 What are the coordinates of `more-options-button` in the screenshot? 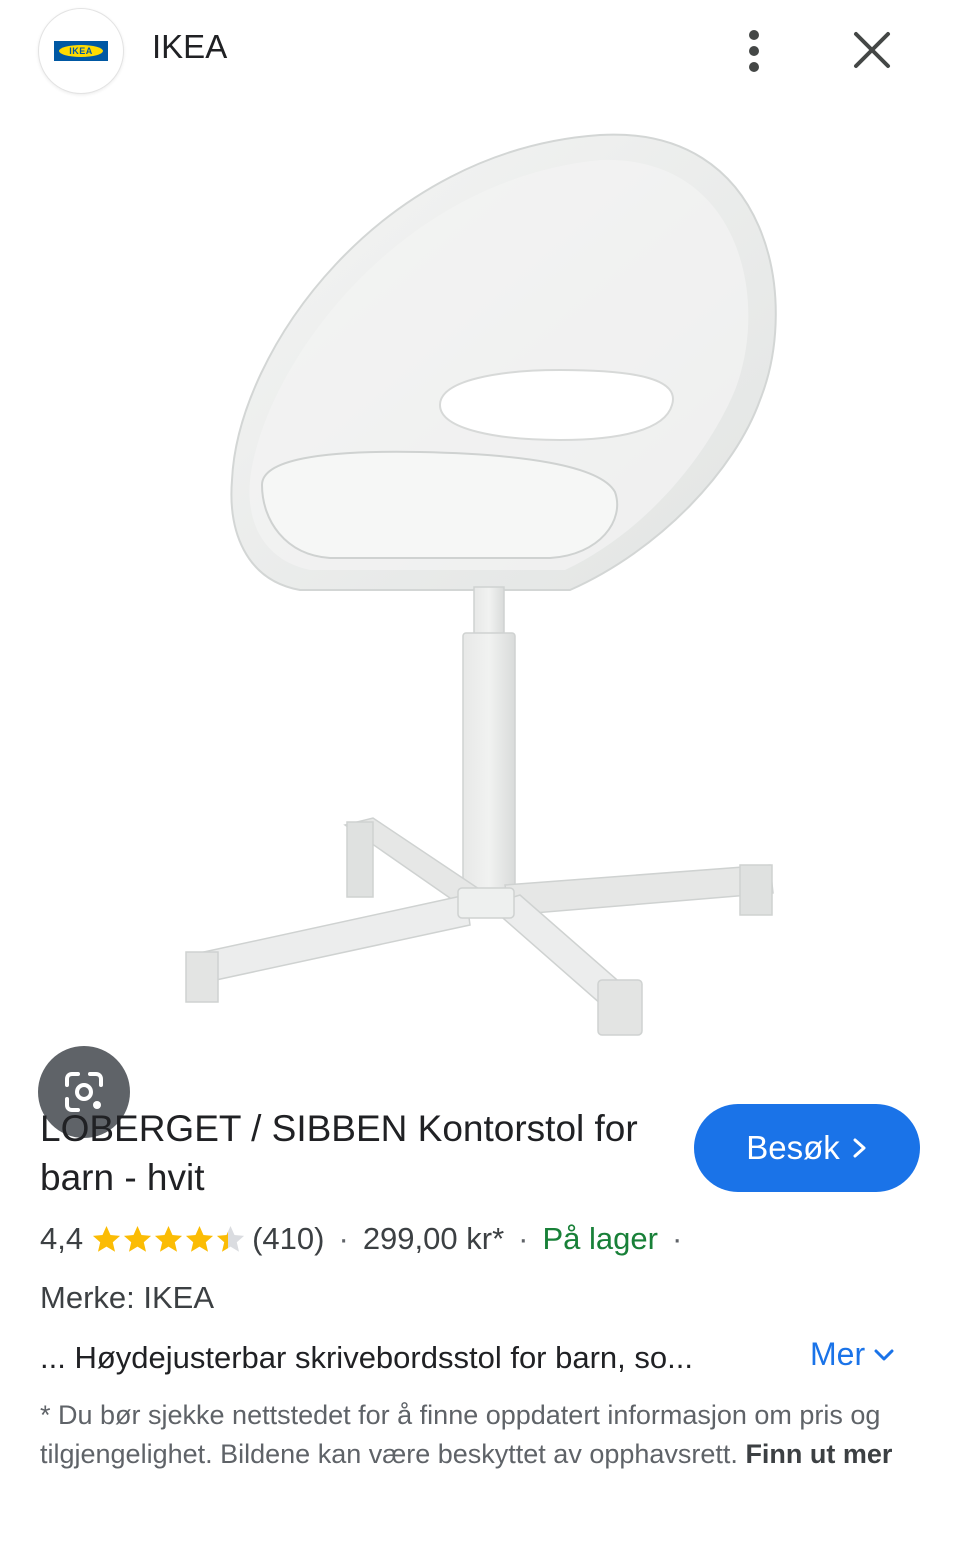 It's located at (754, 50).